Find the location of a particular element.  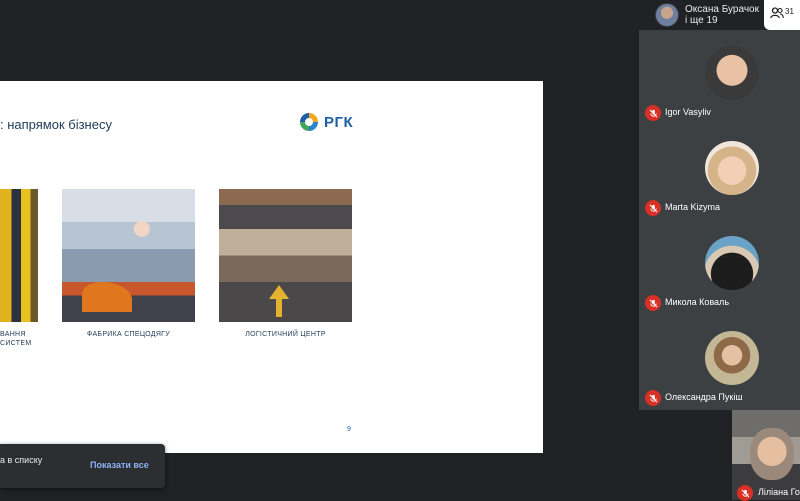

logo-text: РГК is located at coordinates (339, 122).